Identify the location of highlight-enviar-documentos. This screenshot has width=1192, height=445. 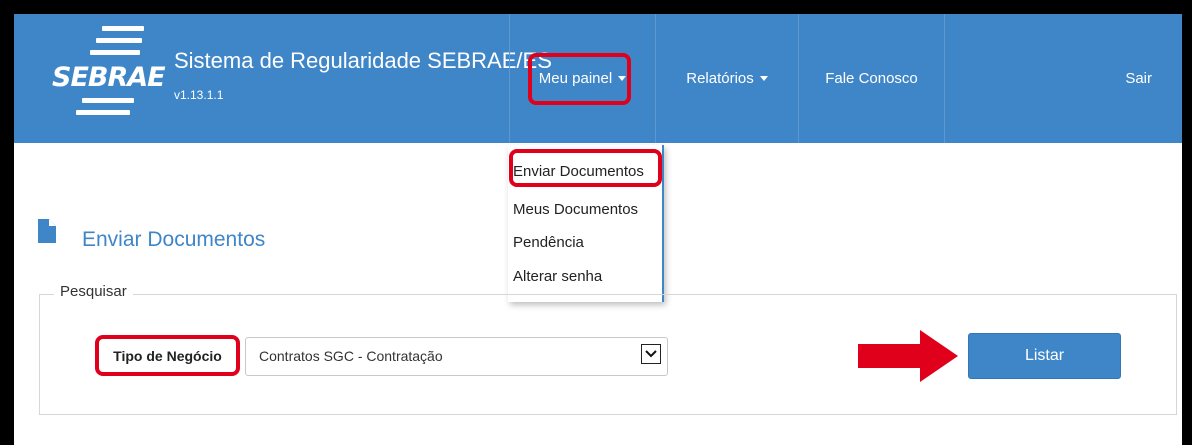
(585, 168).